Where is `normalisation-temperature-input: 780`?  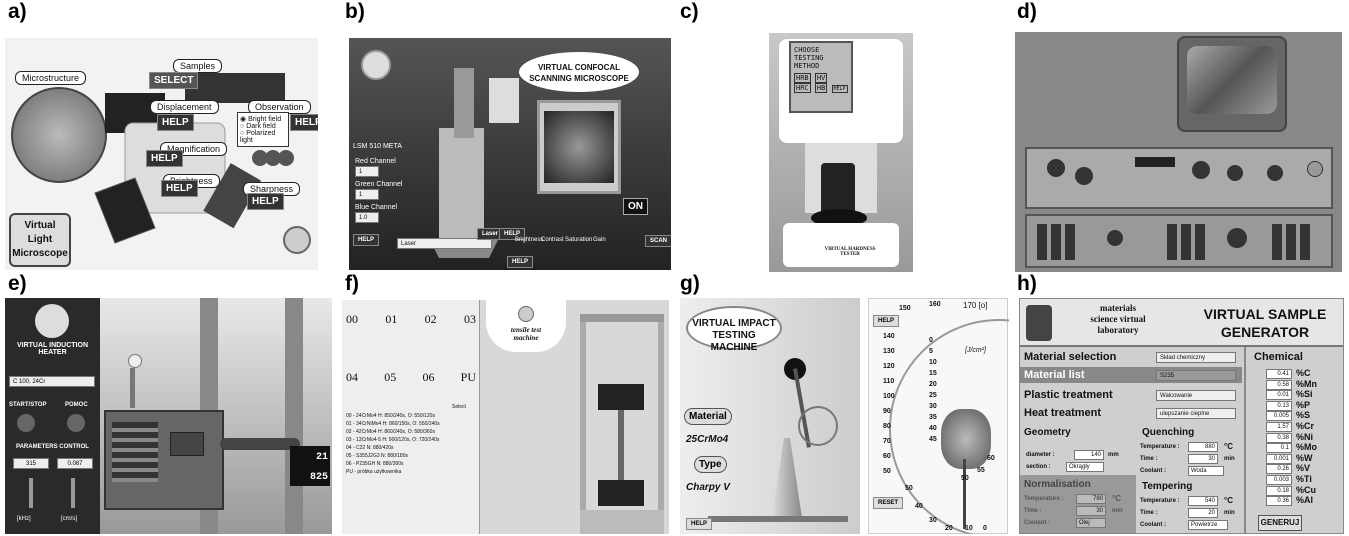
normalisation-temperature-input: 780 is located at coordinates (1091, 499).